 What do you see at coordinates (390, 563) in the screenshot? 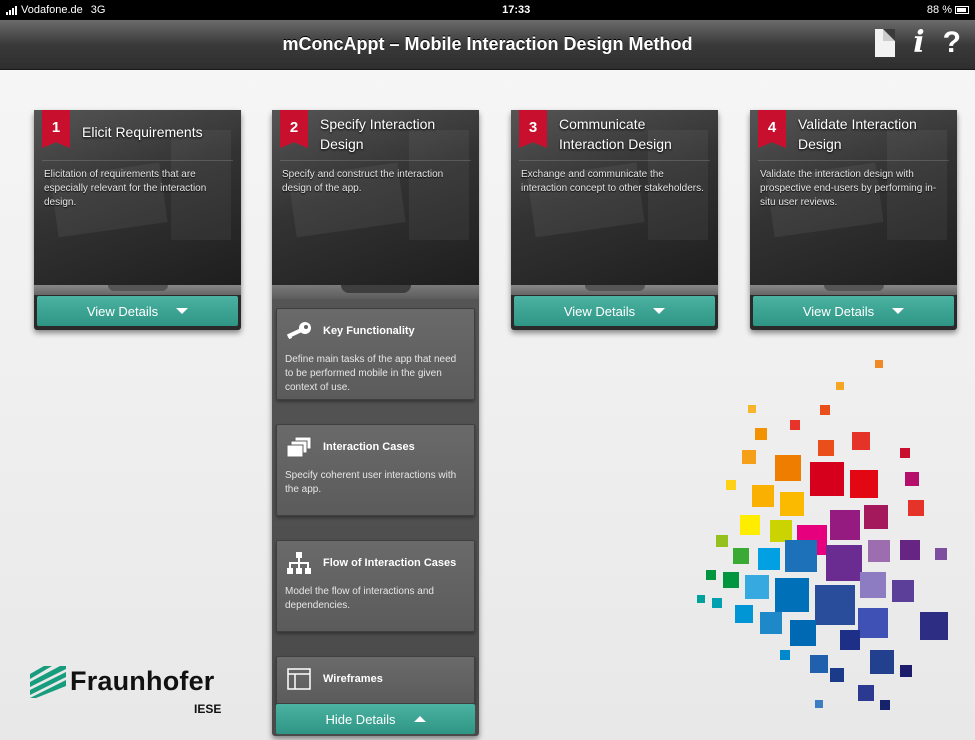
I see `sub-item-title: Flow of Interaction Cases` at bounding box center [390, 563].